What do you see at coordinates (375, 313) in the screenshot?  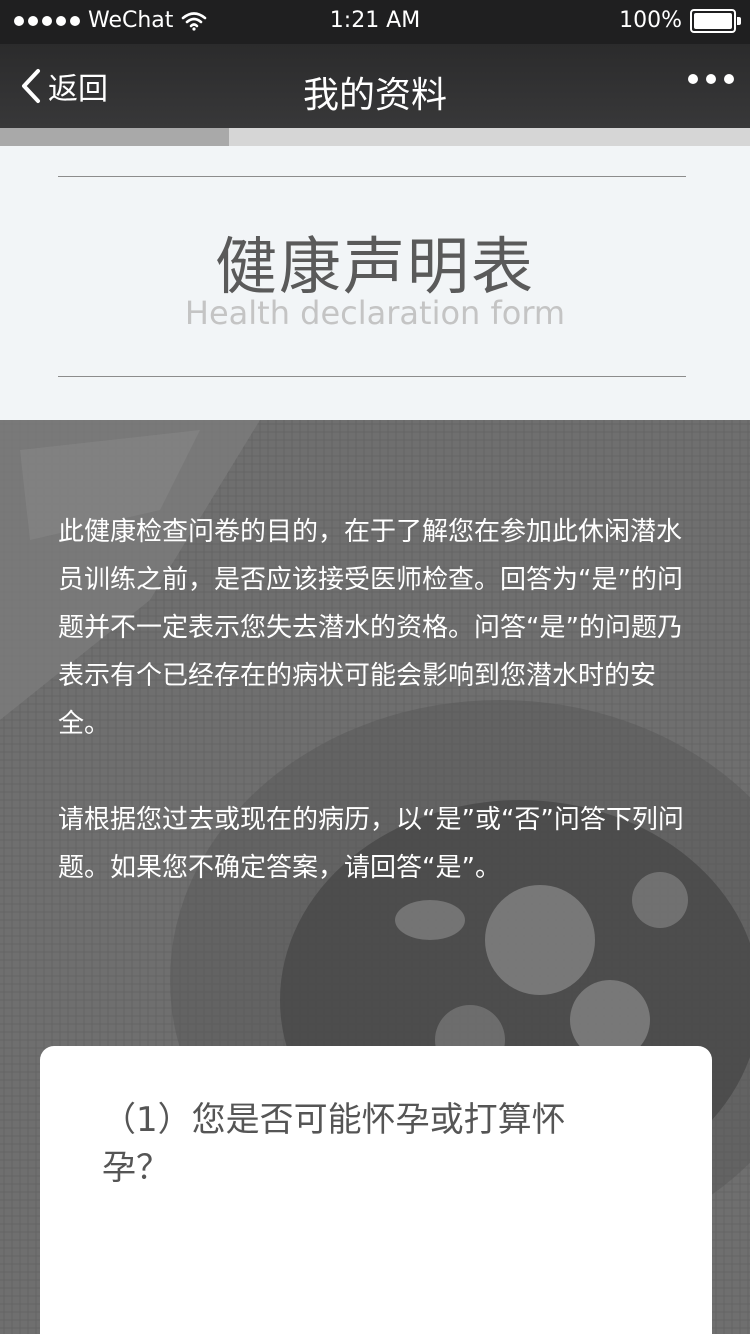 I see `form-subtitle: Health declaration form` at bounding box center [375, 313].